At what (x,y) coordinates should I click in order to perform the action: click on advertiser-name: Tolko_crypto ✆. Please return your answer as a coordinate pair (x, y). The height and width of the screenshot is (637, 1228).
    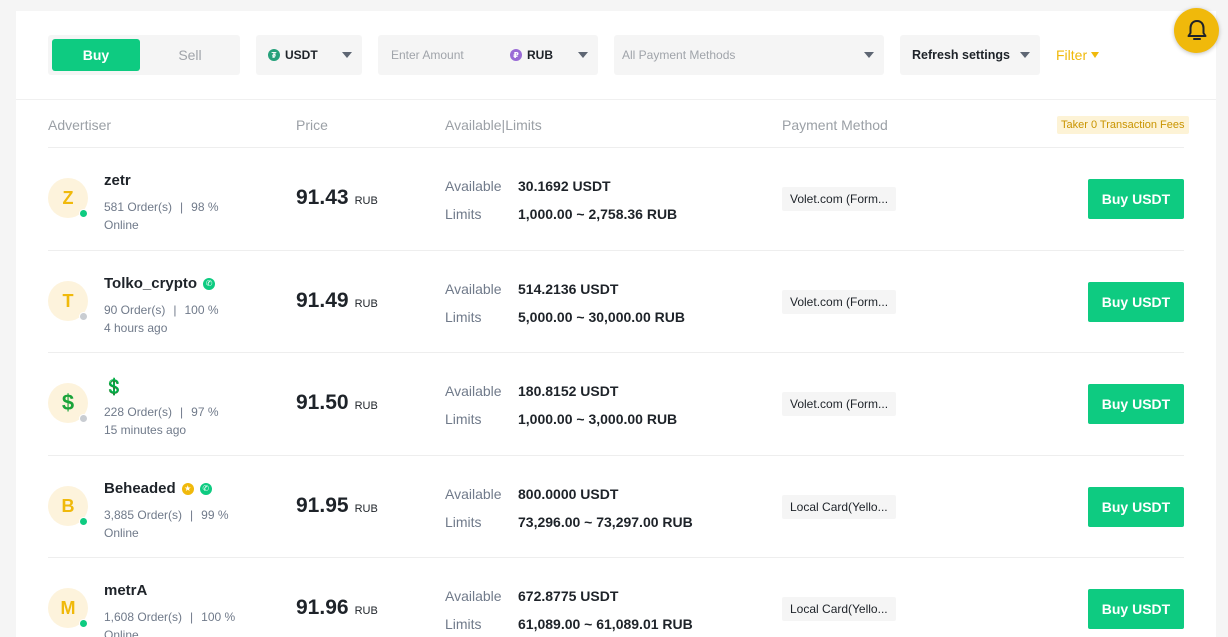
    Looking at the image, I should click on (160, 283).